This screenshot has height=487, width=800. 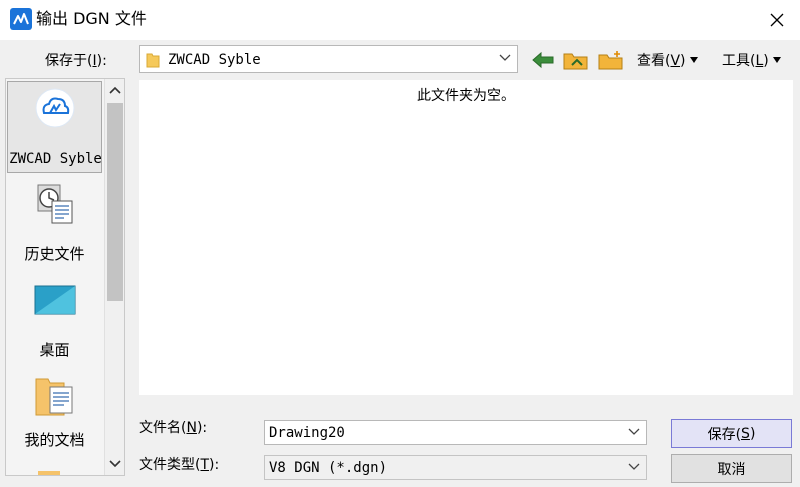 I want to click on save-in-label: 保存于(I):, so click(x=76, y=61).